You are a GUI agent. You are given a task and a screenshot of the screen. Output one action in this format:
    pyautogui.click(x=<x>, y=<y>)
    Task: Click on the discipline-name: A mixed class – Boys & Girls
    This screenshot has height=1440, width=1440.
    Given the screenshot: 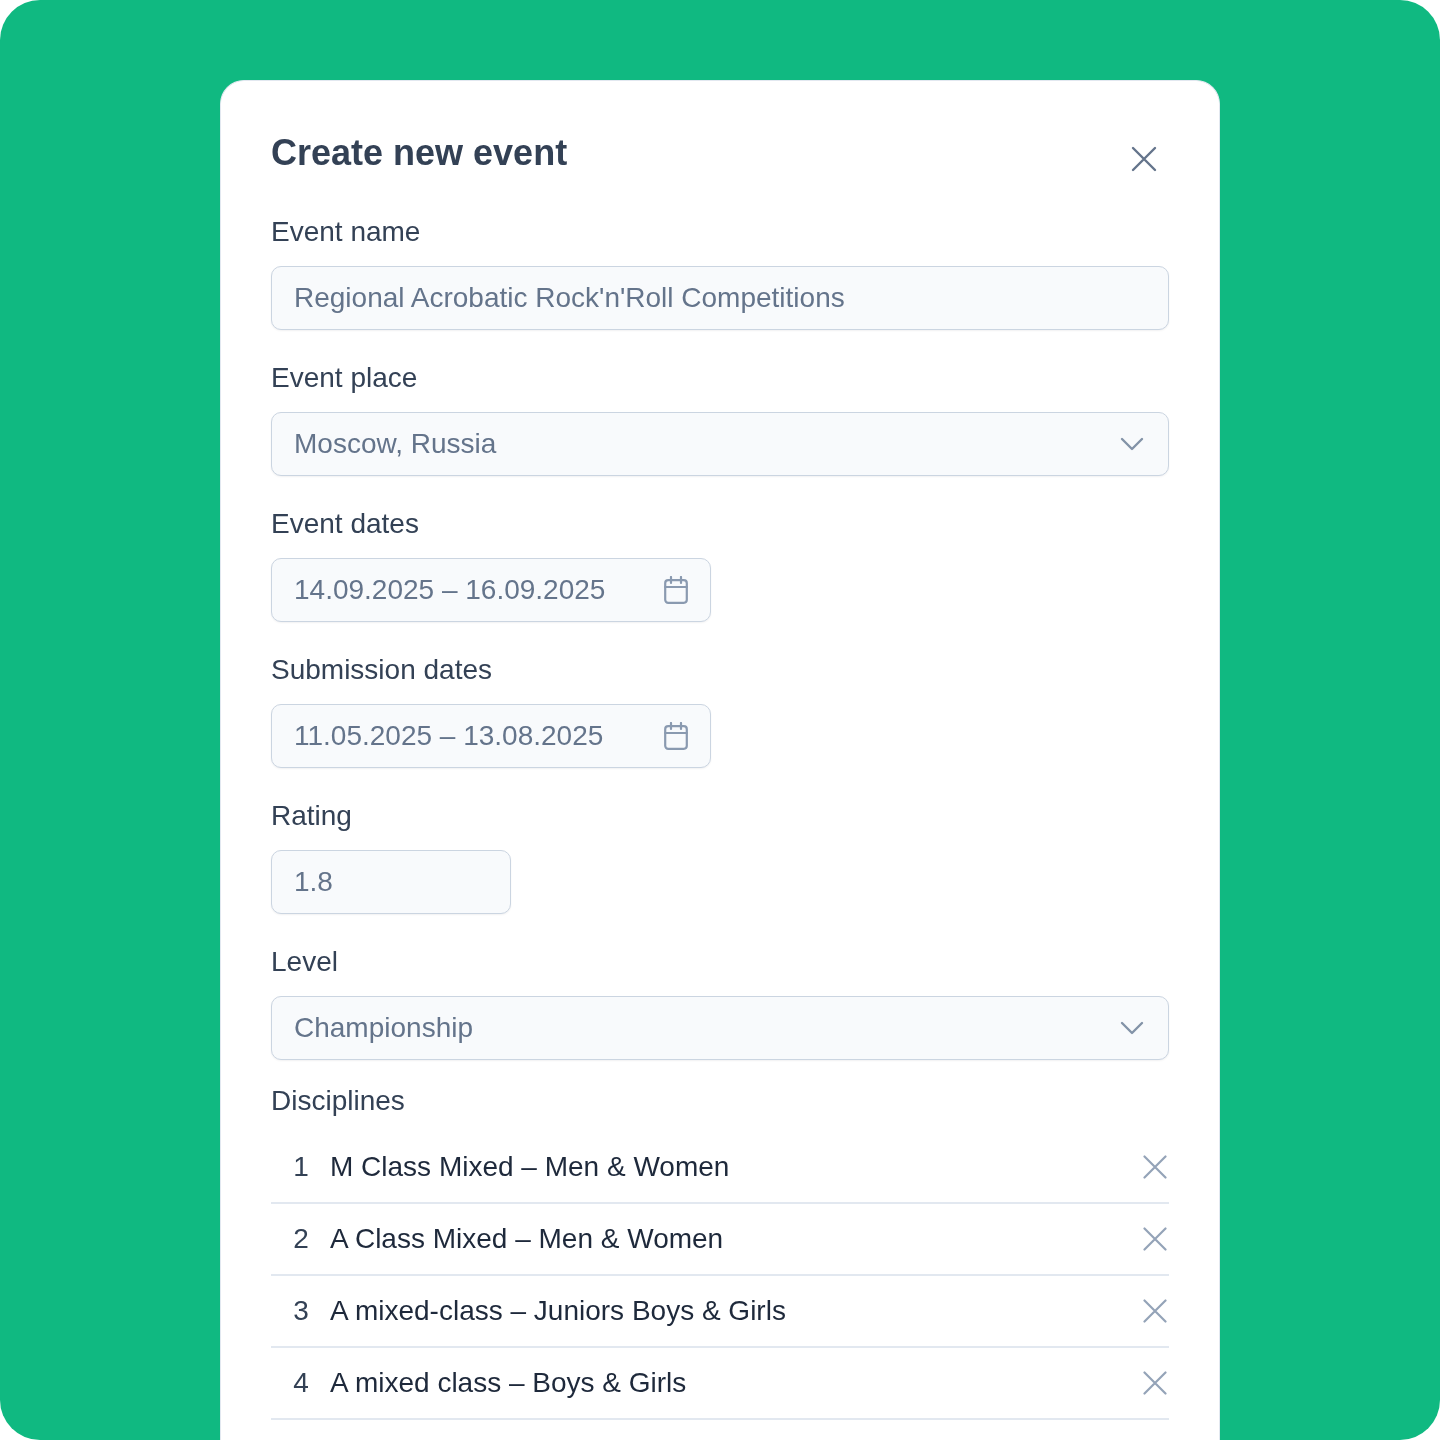 What is the action you would take?
    pyautogui.click(x=509, y=1383)
    